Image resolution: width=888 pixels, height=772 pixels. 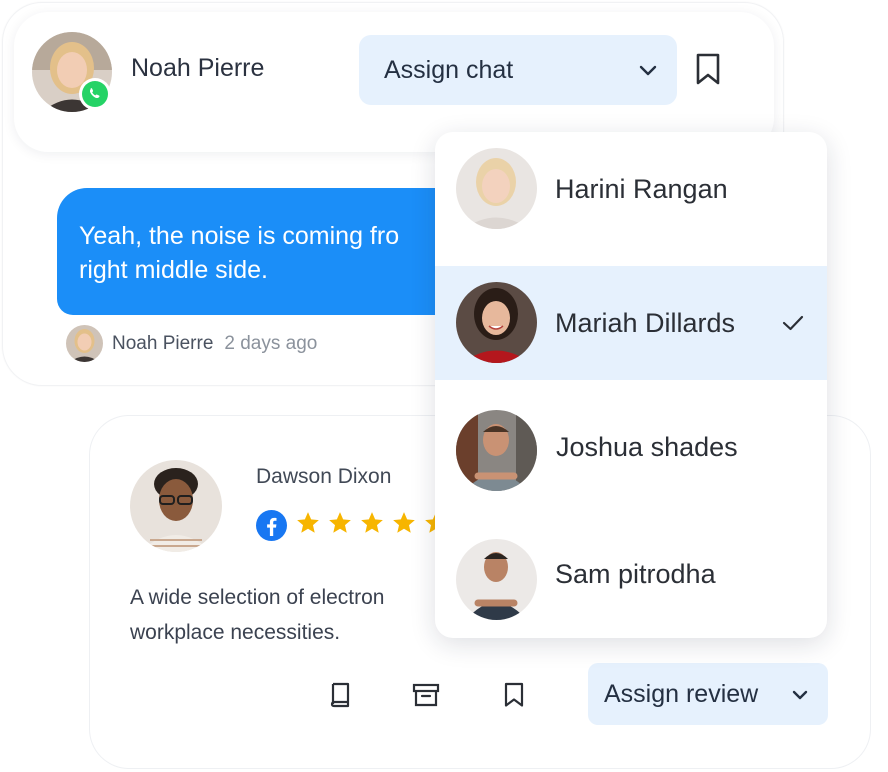 What do you see at coordinates (645, 322) in the screenshot?
I see `assignee-name: Mariah Dillards` at bounding box center [645, 322].